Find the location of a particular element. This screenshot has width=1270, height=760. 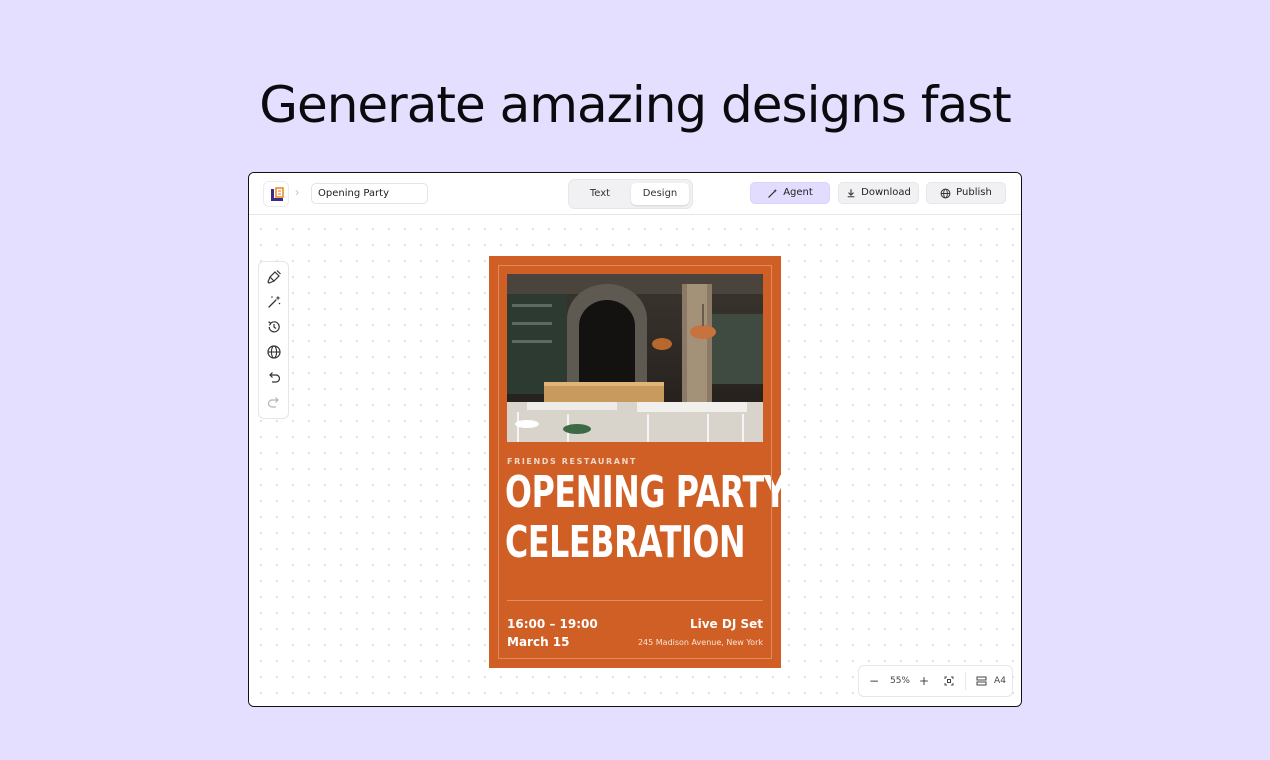

publish-button: Publish is located at coordinates (966, 193).